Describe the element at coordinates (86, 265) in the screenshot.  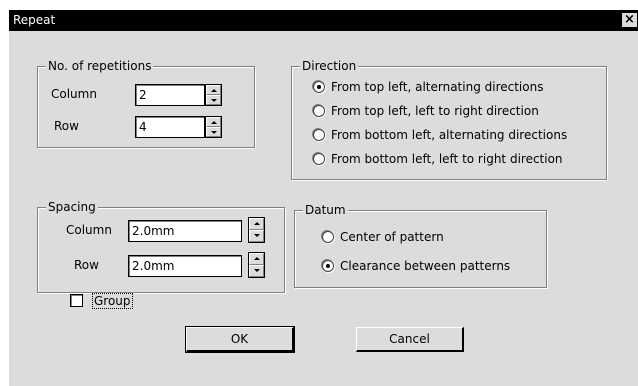
I see `spacing-row-label: Row` at that location.